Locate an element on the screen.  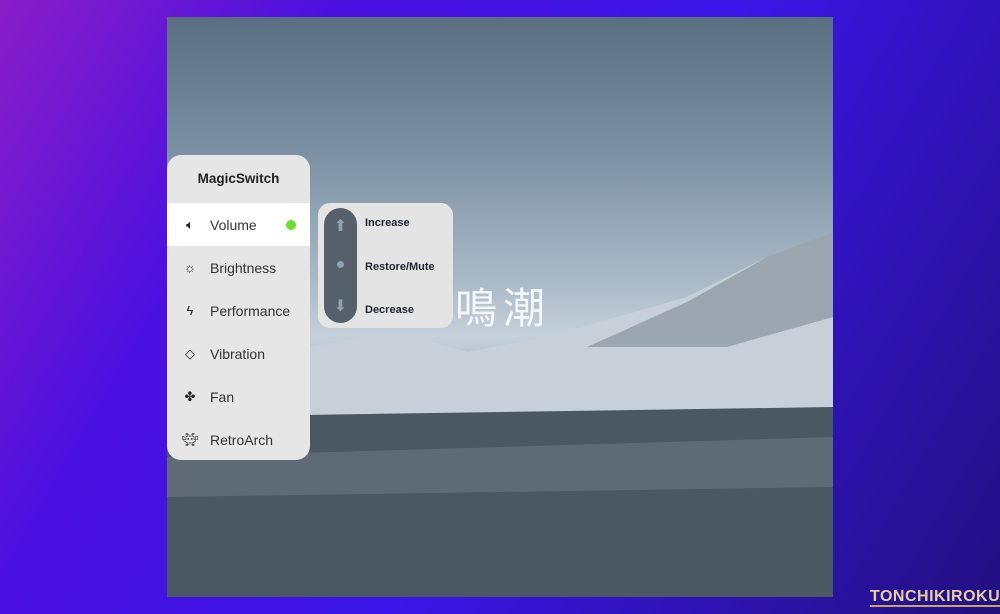
increase-button: Increase is located at coordinates (387, 223).